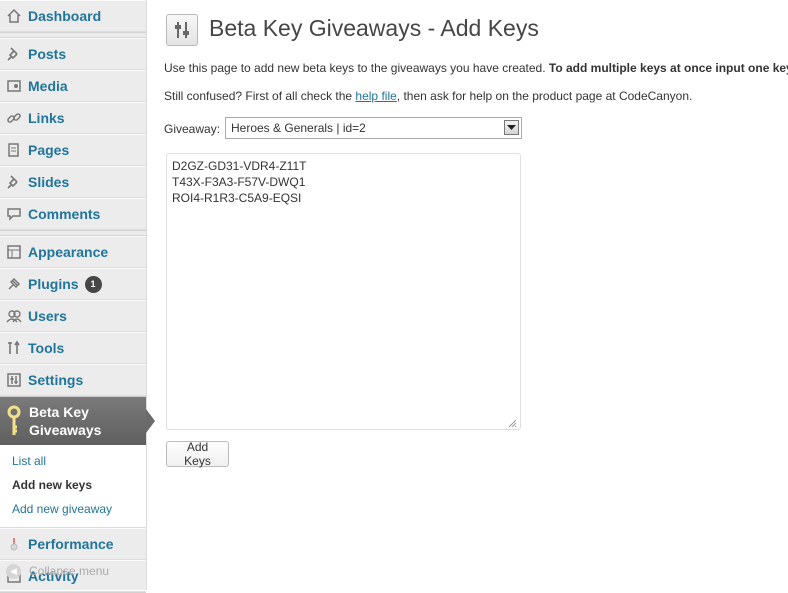  What do you see at coordinates (375, 96) in the screenshot?
I see `help-file-link: help file` at bounding box center [375, 96].